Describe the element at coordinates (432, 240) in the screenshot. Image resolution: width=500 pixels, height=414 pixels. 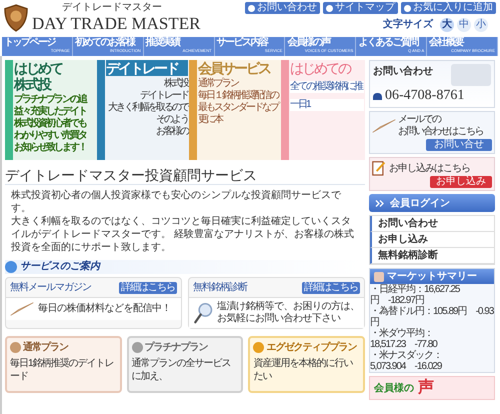
I see `sidebar-menu-item: お申し込み` at that location.